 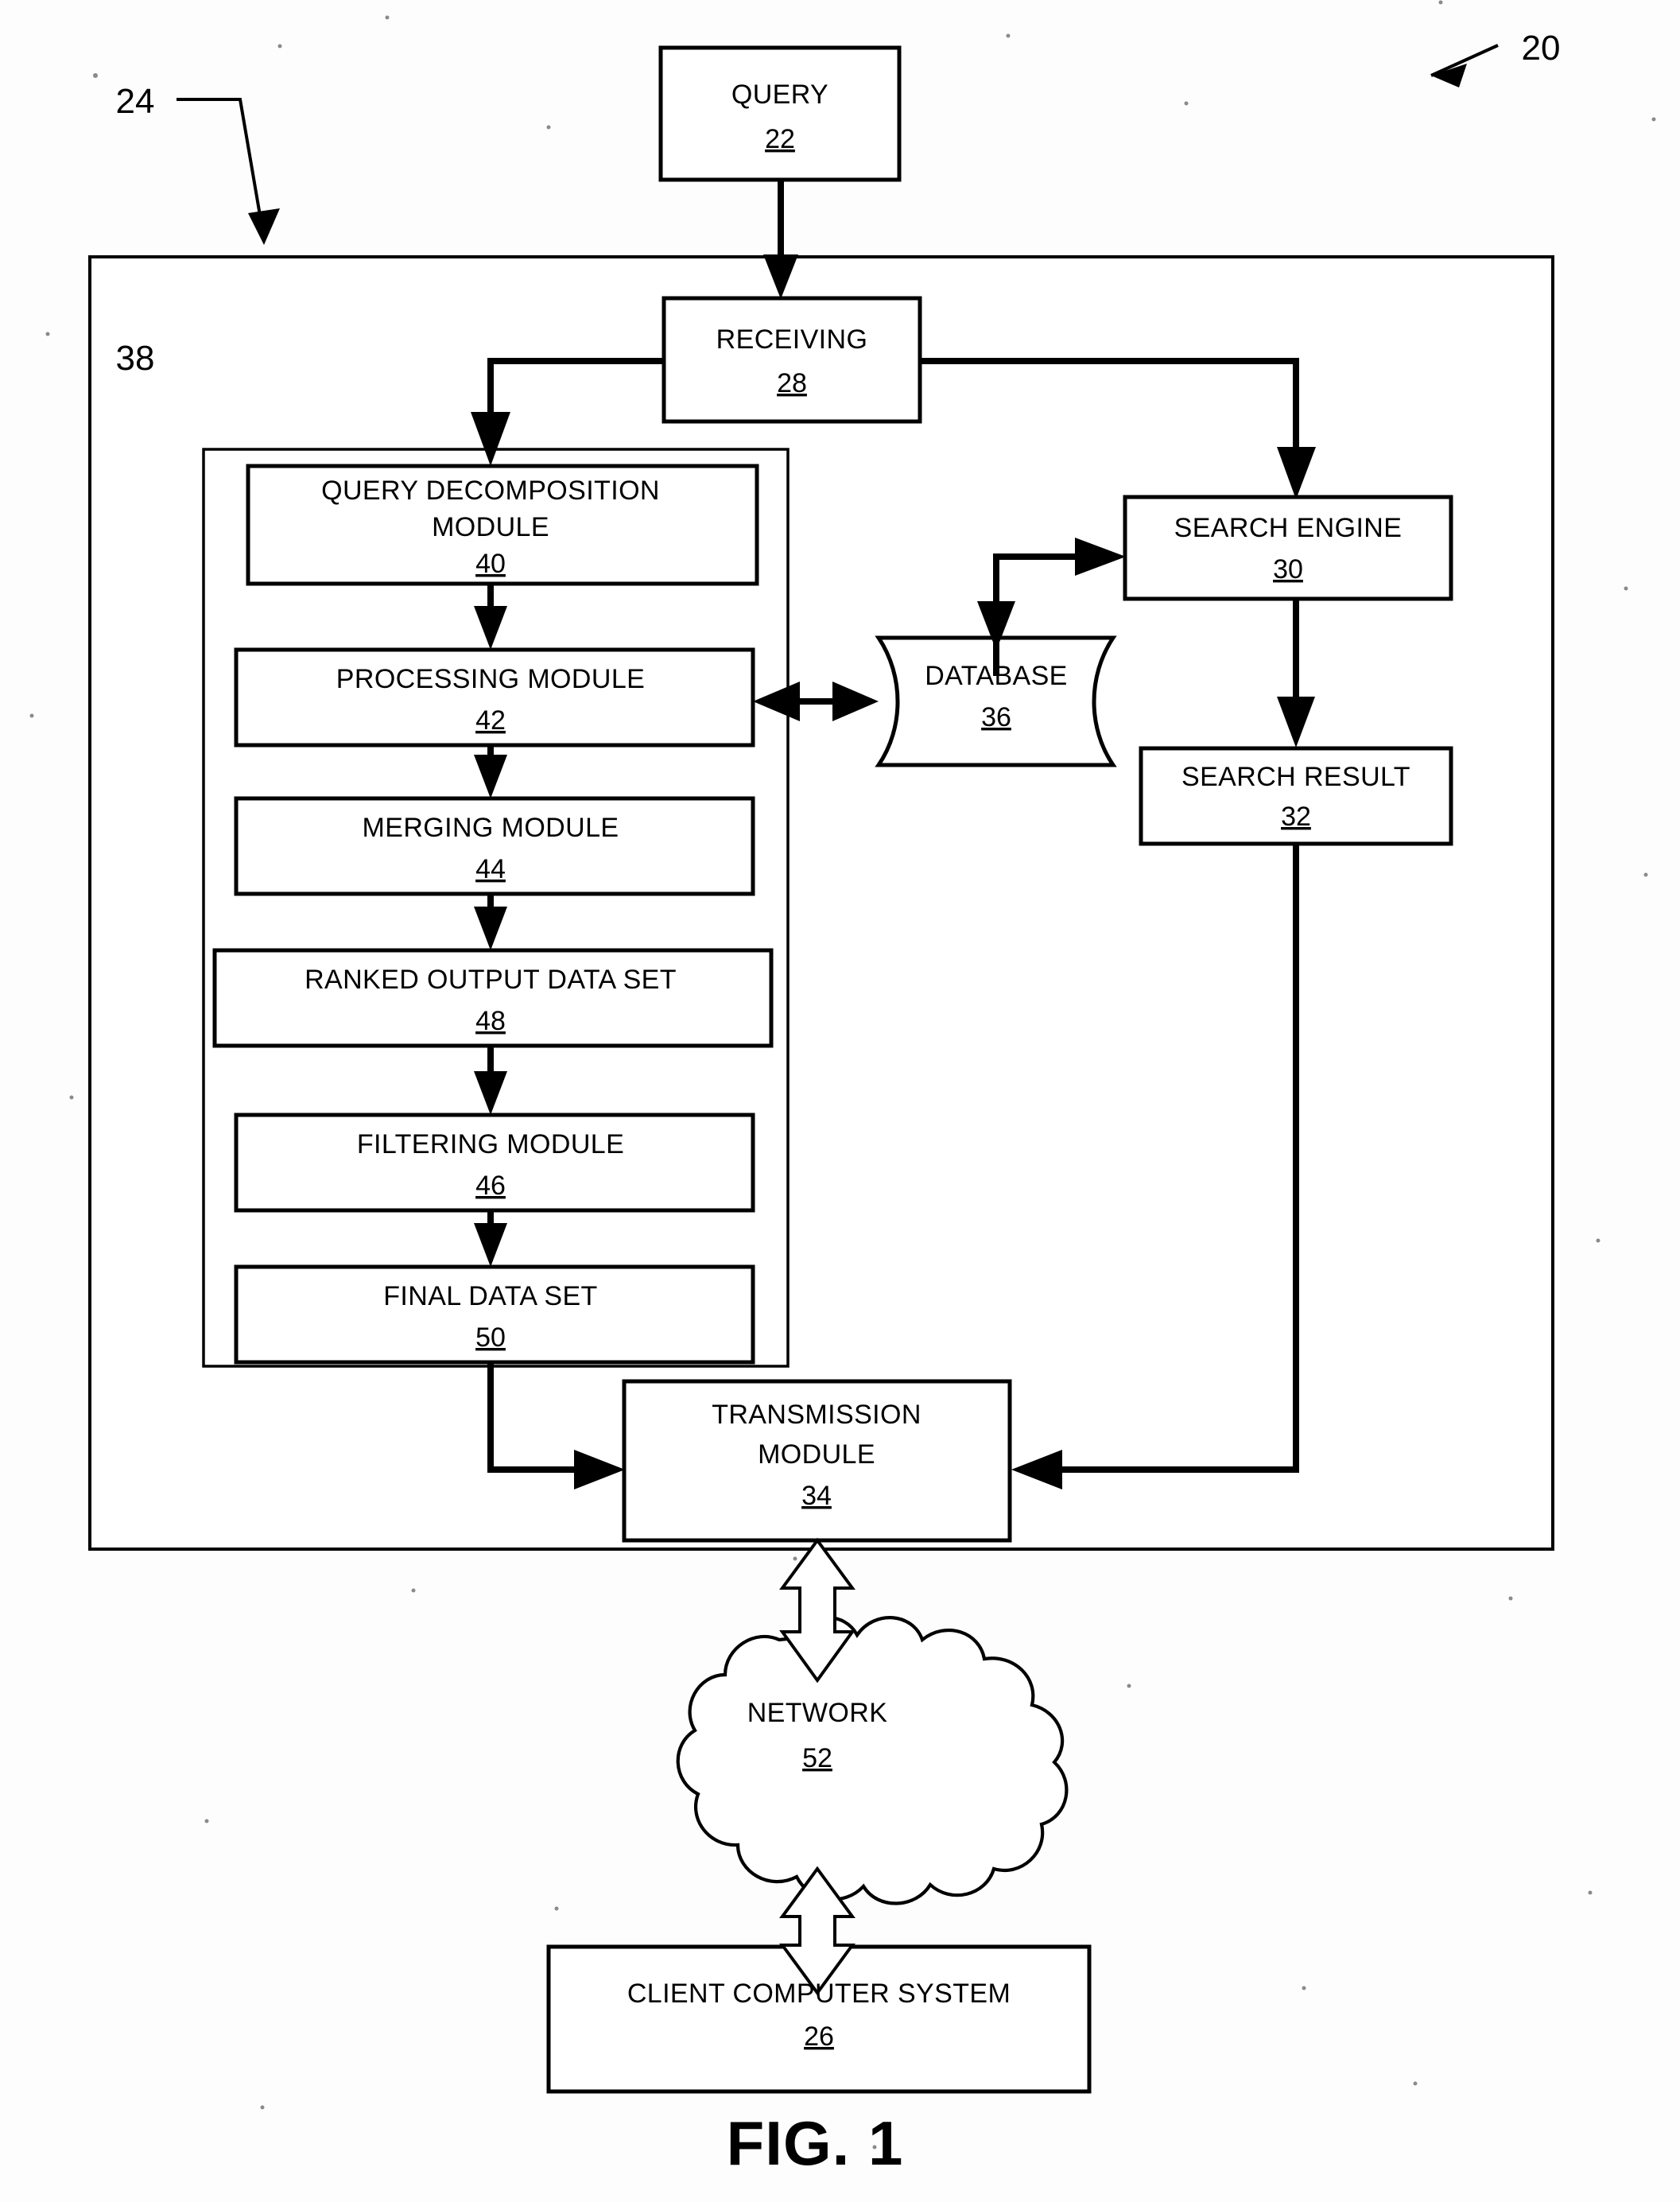 What do you see at coordinates (792, 340) in the screenshot?
I see `receiving-label: RECEIVING` at bounding box center [792, 340].